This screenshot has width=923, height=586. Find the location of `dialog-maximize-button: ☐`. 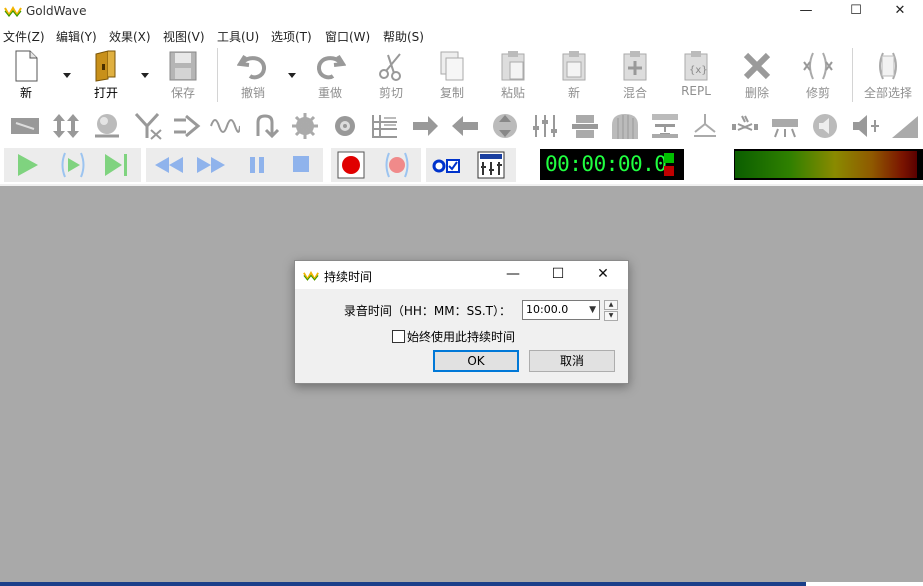

dialog-maximize-button: ☐ is located at coordinates (558, 275).